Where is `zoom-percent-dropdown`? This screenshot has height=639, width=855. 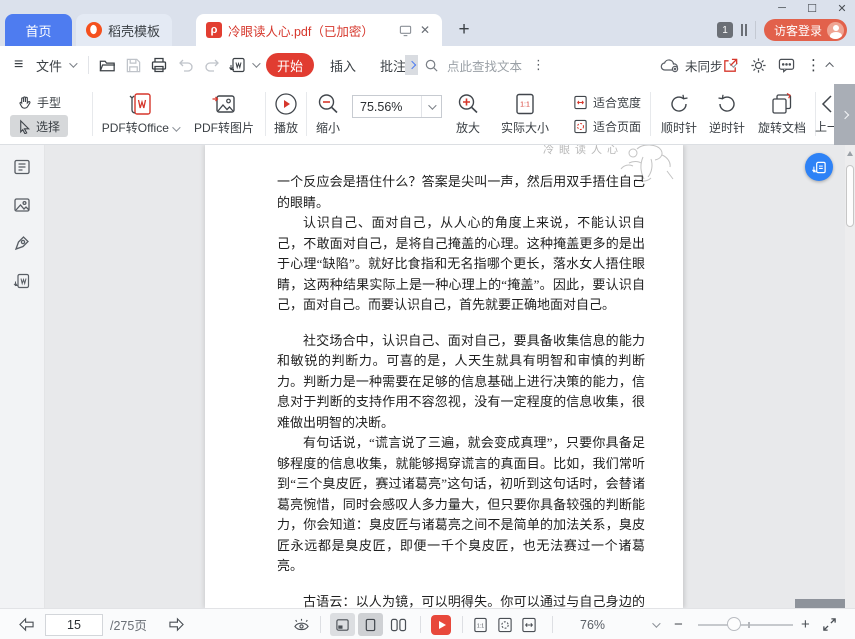 zoom-percent-dropdown is located at coordinates (656, 624).